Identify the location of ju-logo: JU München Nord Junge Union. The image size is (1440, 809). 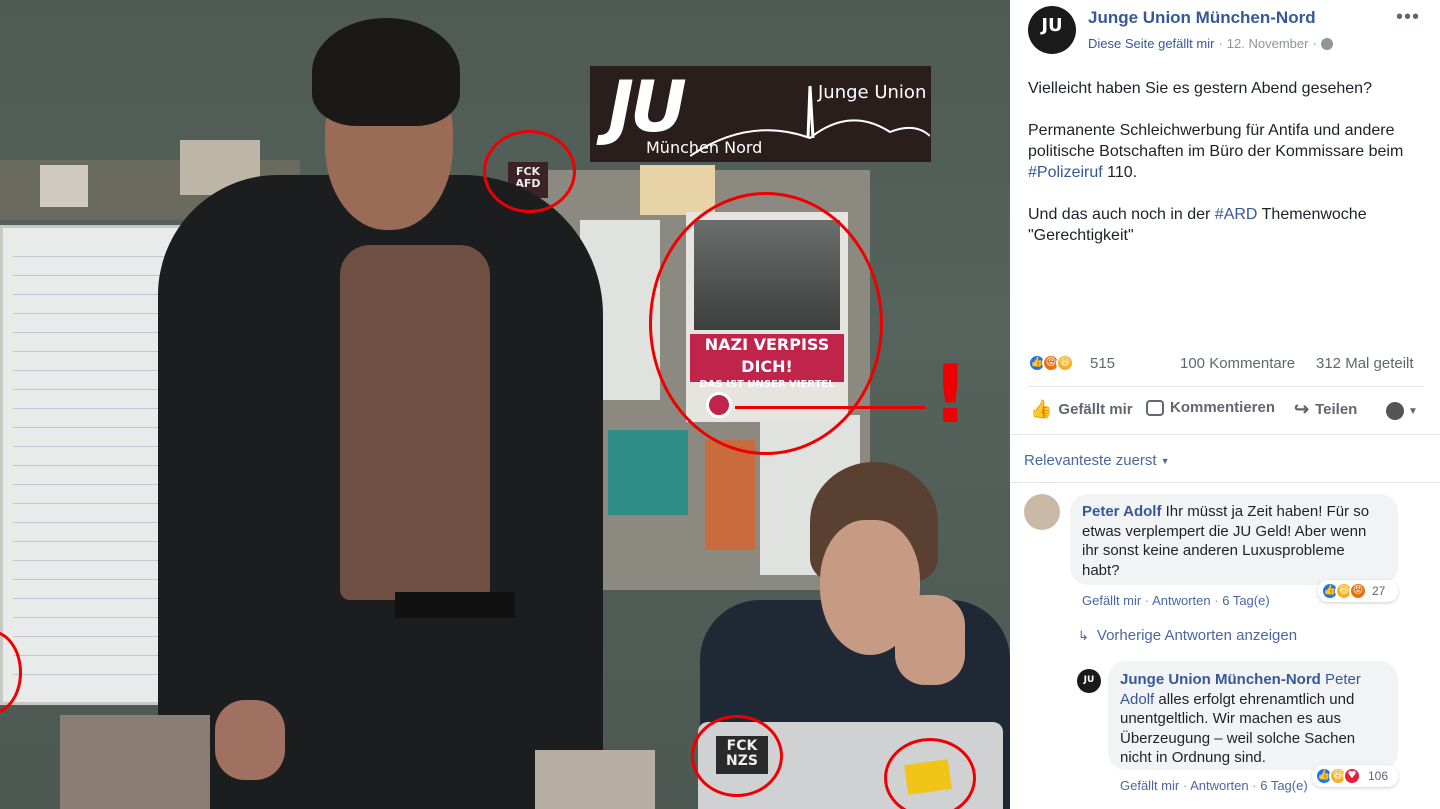
(760, 114).